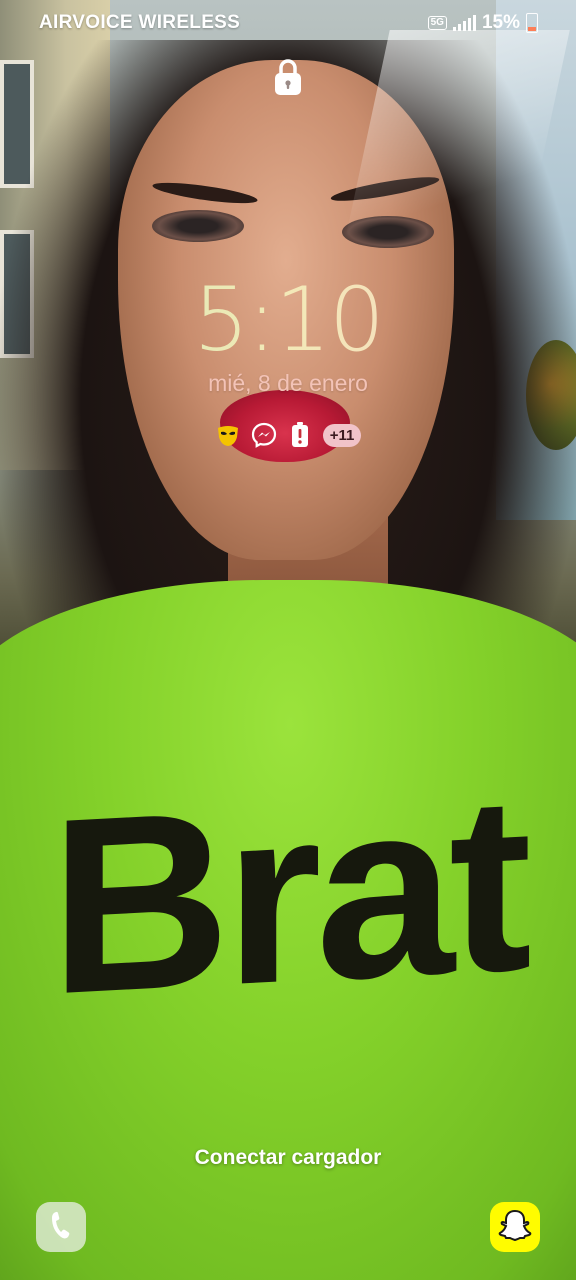  I want to click on battery-percent: 15%, so click(500, 22).